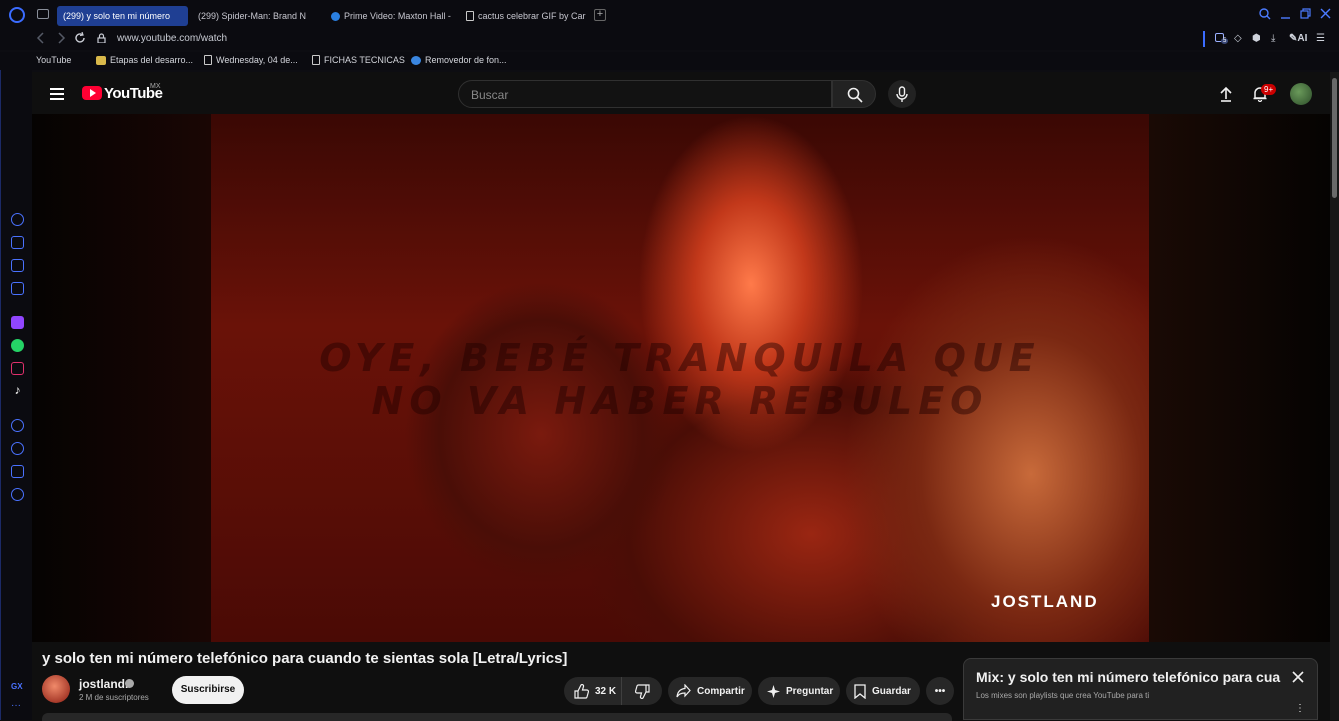 The width and height of the screenshot is (1339, 721). I want to click on globe-icon, so click(416, 60).